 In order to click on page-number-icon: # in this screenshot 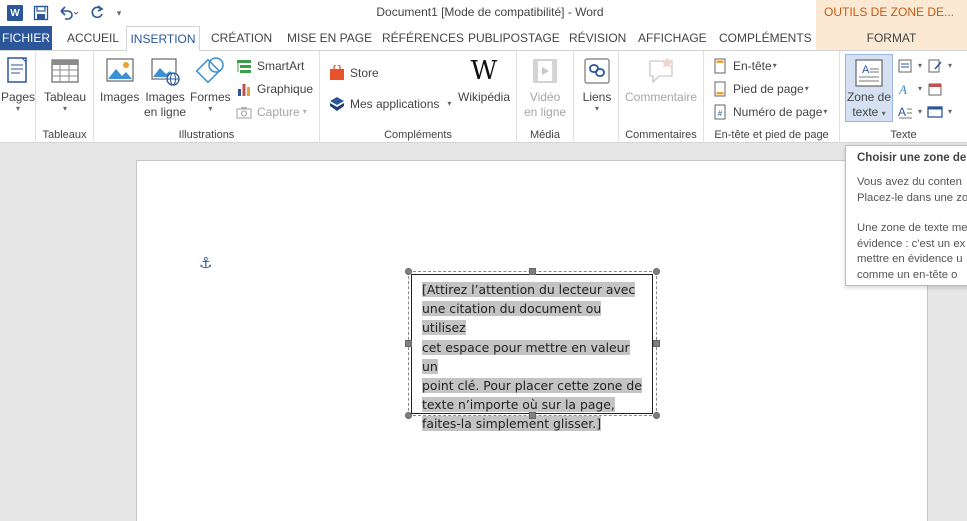, I will do `click(720, 112)`.